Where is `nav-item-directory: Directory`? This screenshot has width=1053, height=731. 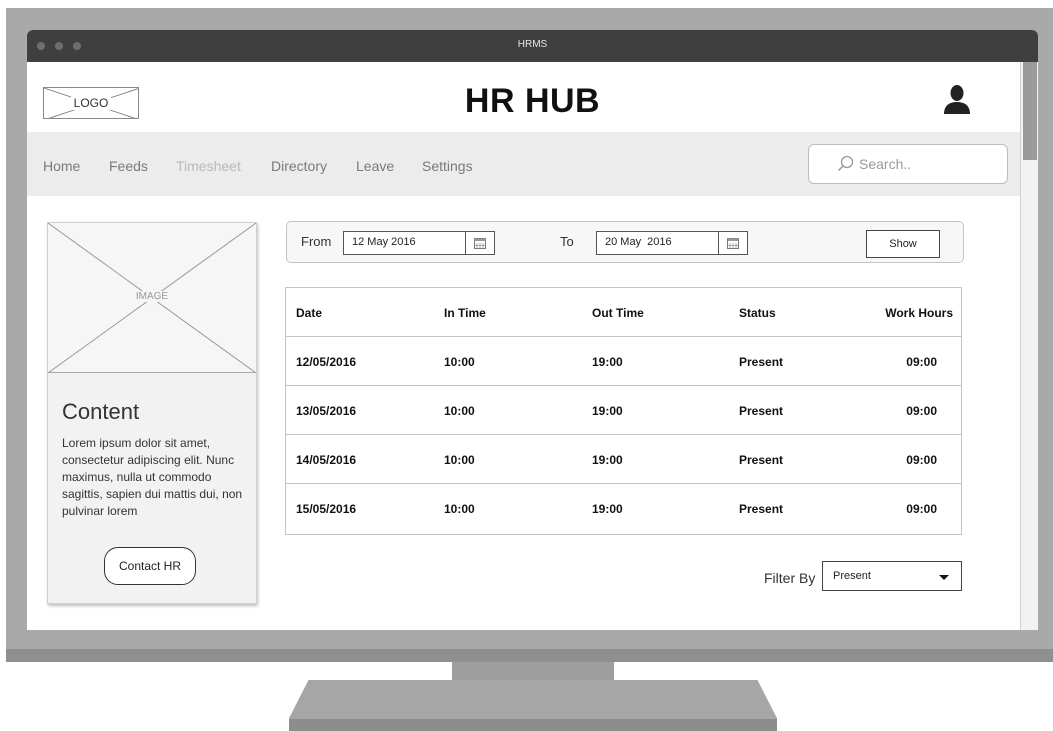 nav-item-directory: Directory is located at coordinates (299, 166).